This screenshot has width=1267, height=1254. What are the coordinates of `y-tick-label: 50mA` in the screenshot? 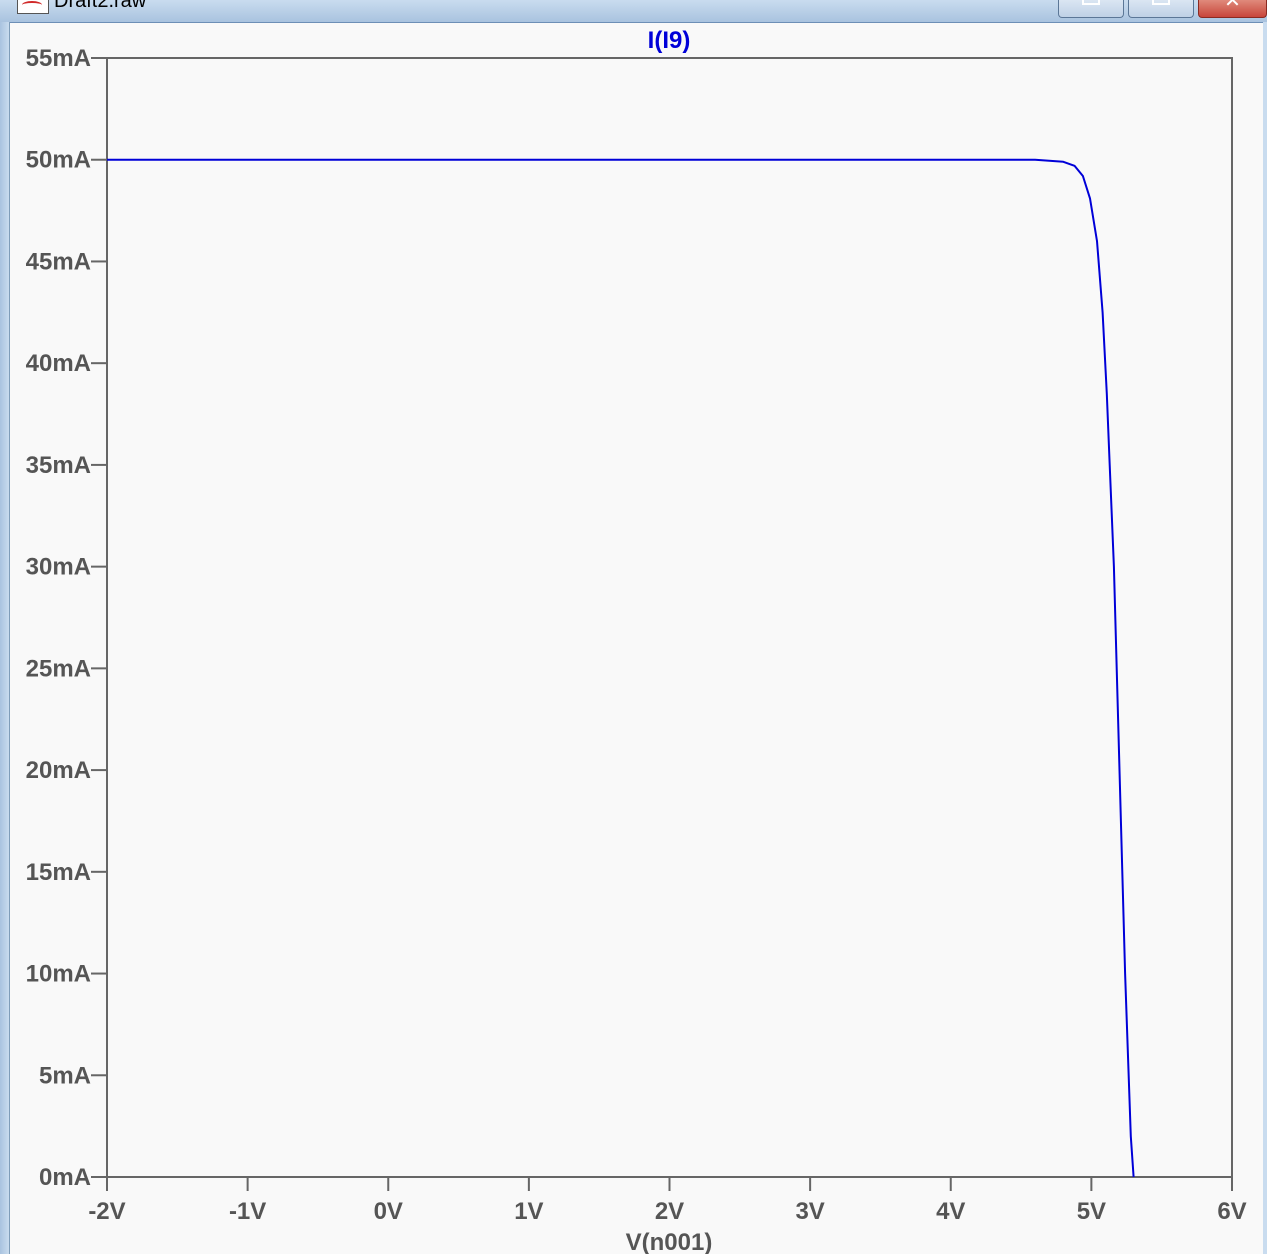 It's located at (58, 160).